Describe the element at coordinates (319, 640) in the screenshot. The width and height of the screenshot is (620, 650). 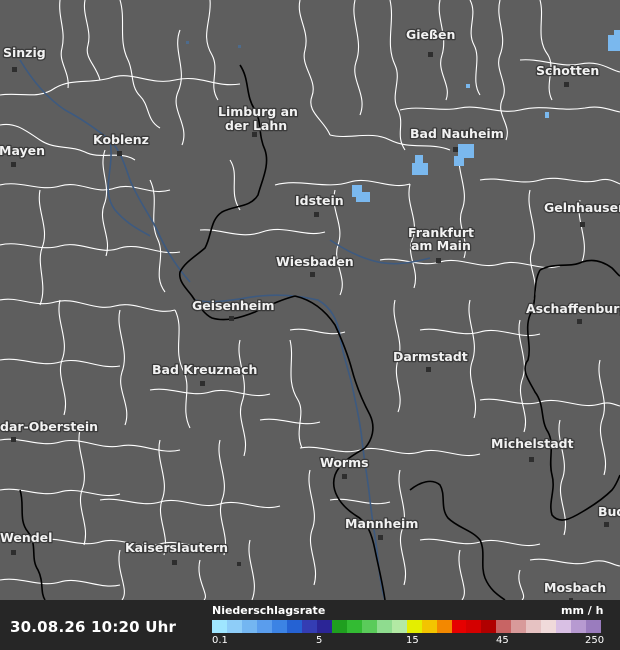
I see `legend-tick-5: 5` at that location.